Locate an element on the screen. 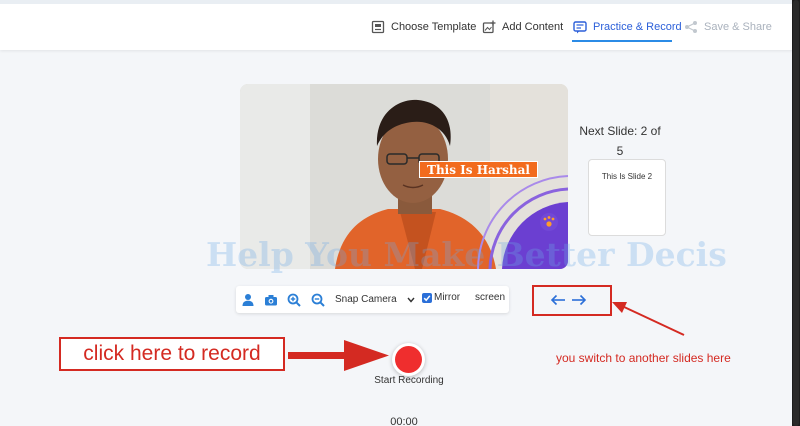 This screenshot has width=800, height=426. step-label: Add Content is located at coordinates (533, 27).